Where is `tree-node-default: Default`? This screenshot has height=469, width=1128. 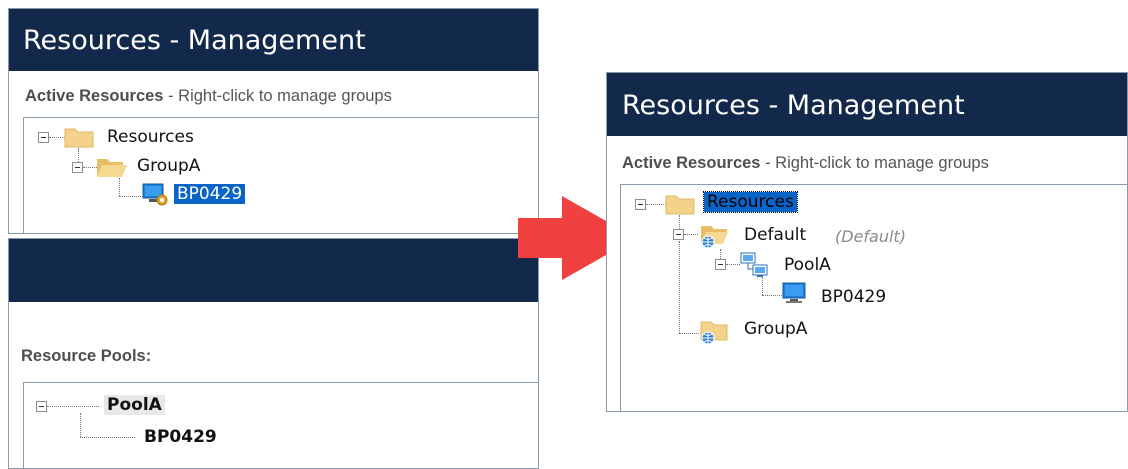
tree-node-default: Default is located at coordinates (775, 235).